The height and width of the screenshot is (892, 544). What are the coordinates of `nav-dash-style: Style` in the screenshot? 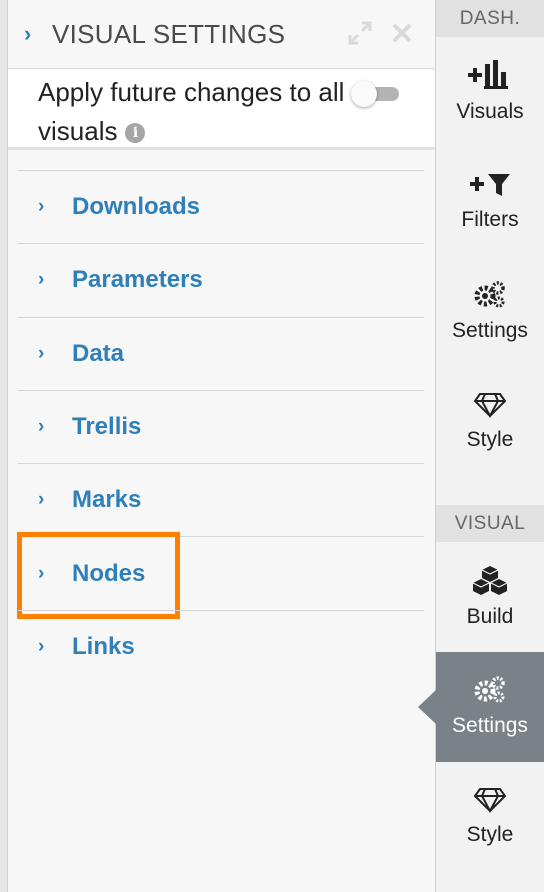 It's located at (490, 422).